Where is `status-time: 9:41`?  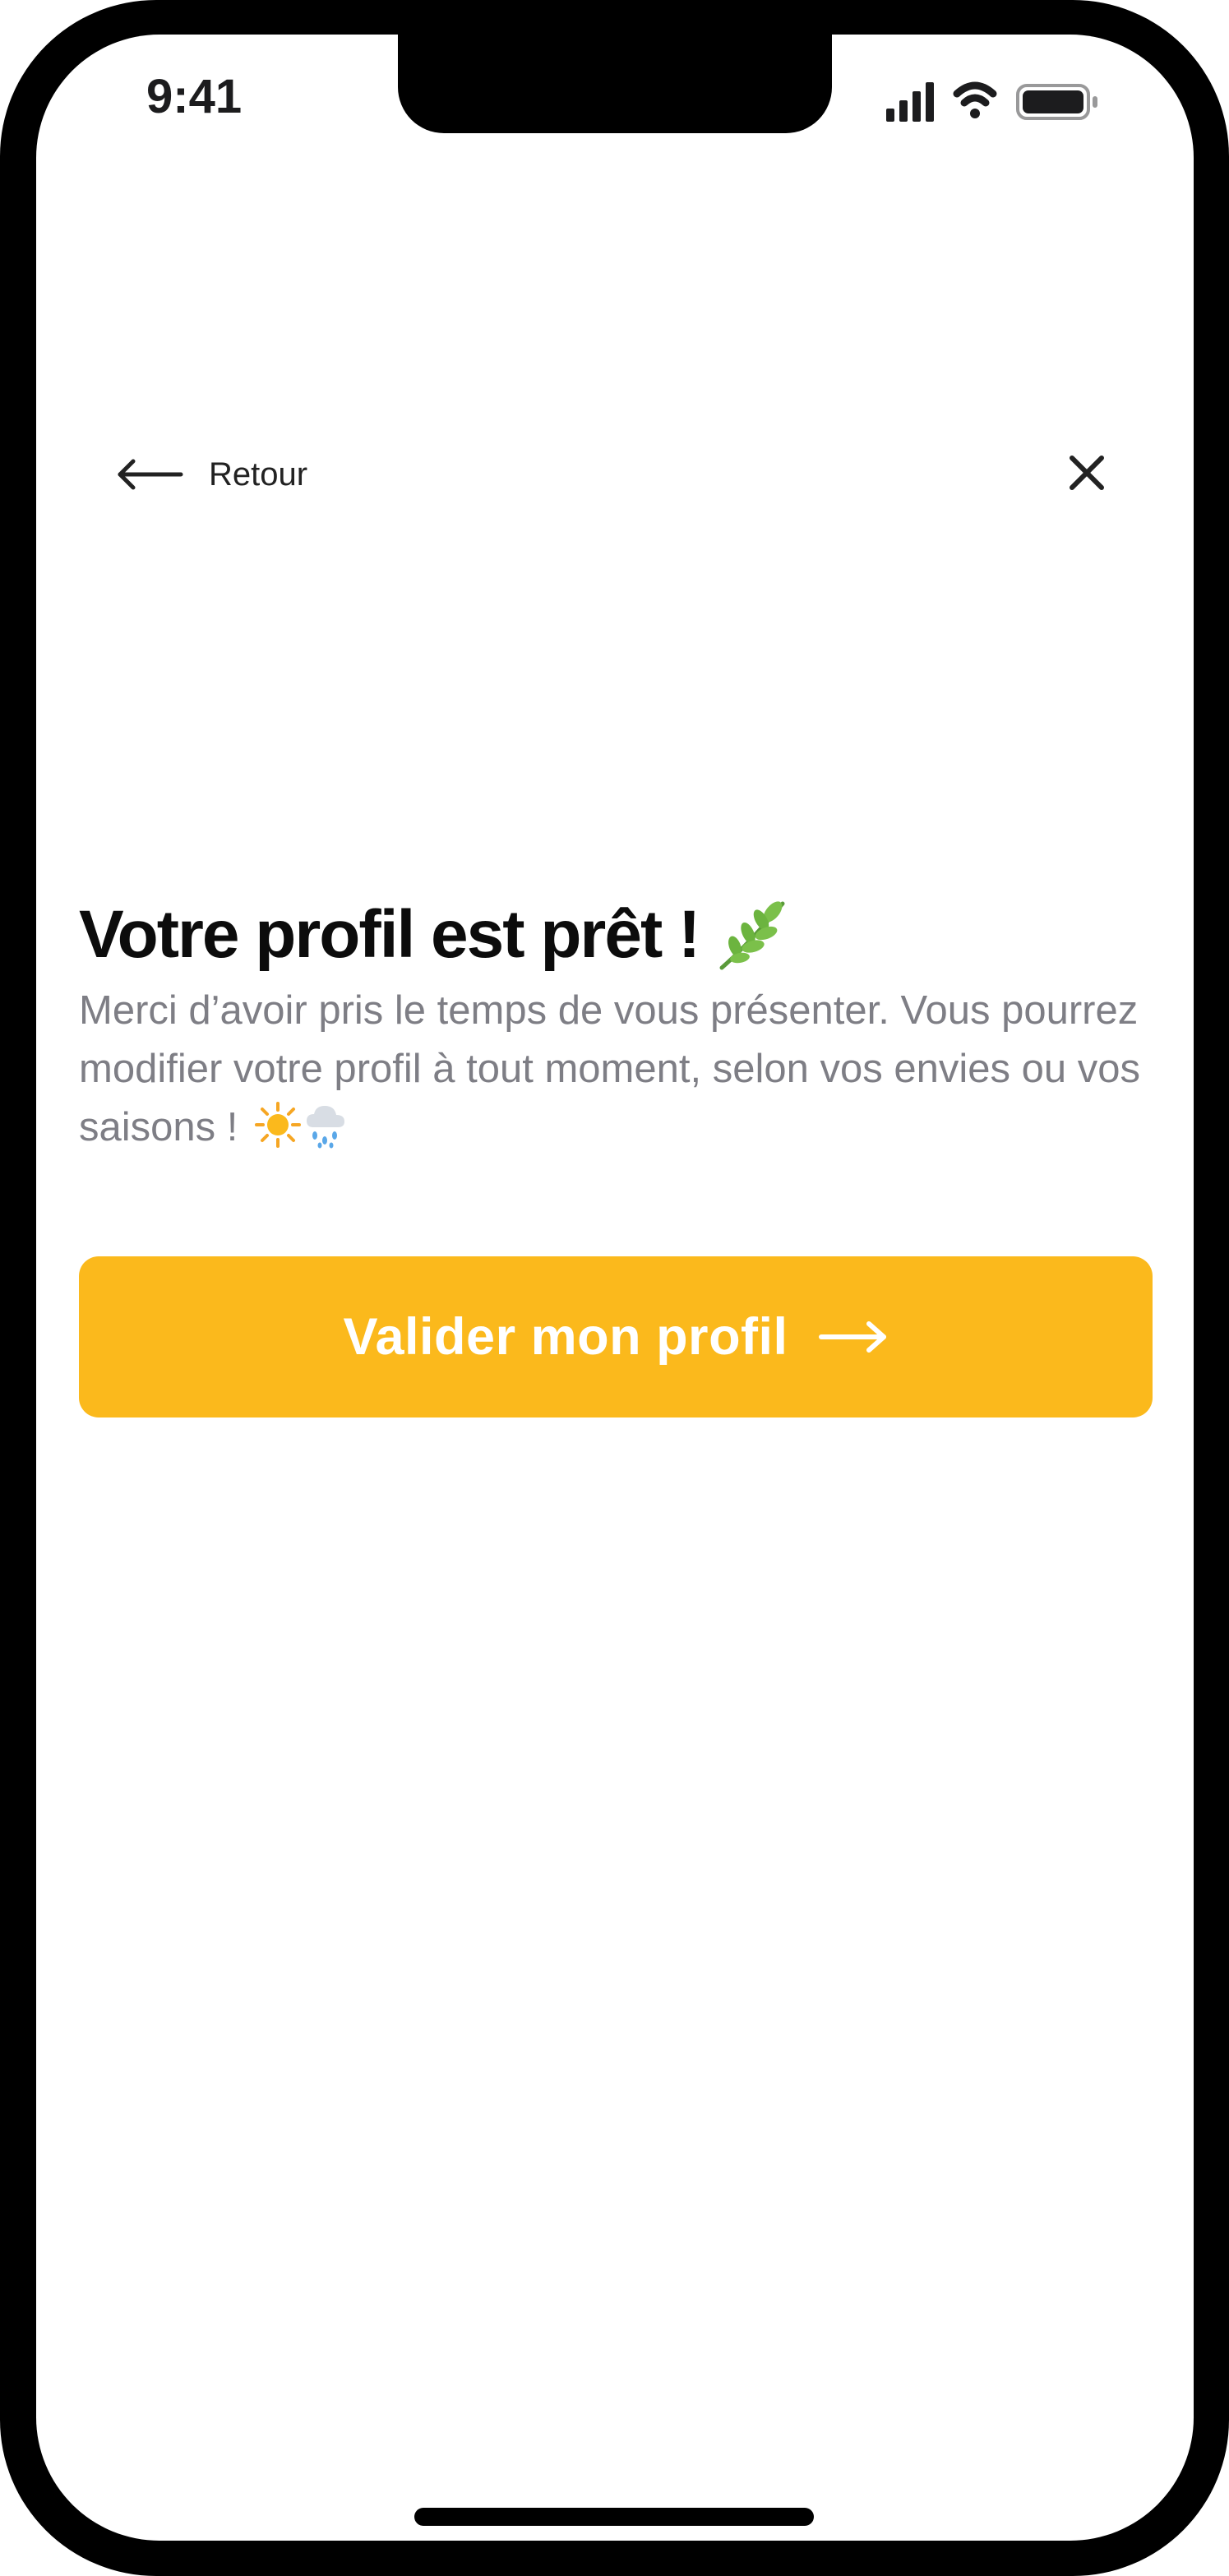 status-time: 9:41 is located at coordinates (194, 96).